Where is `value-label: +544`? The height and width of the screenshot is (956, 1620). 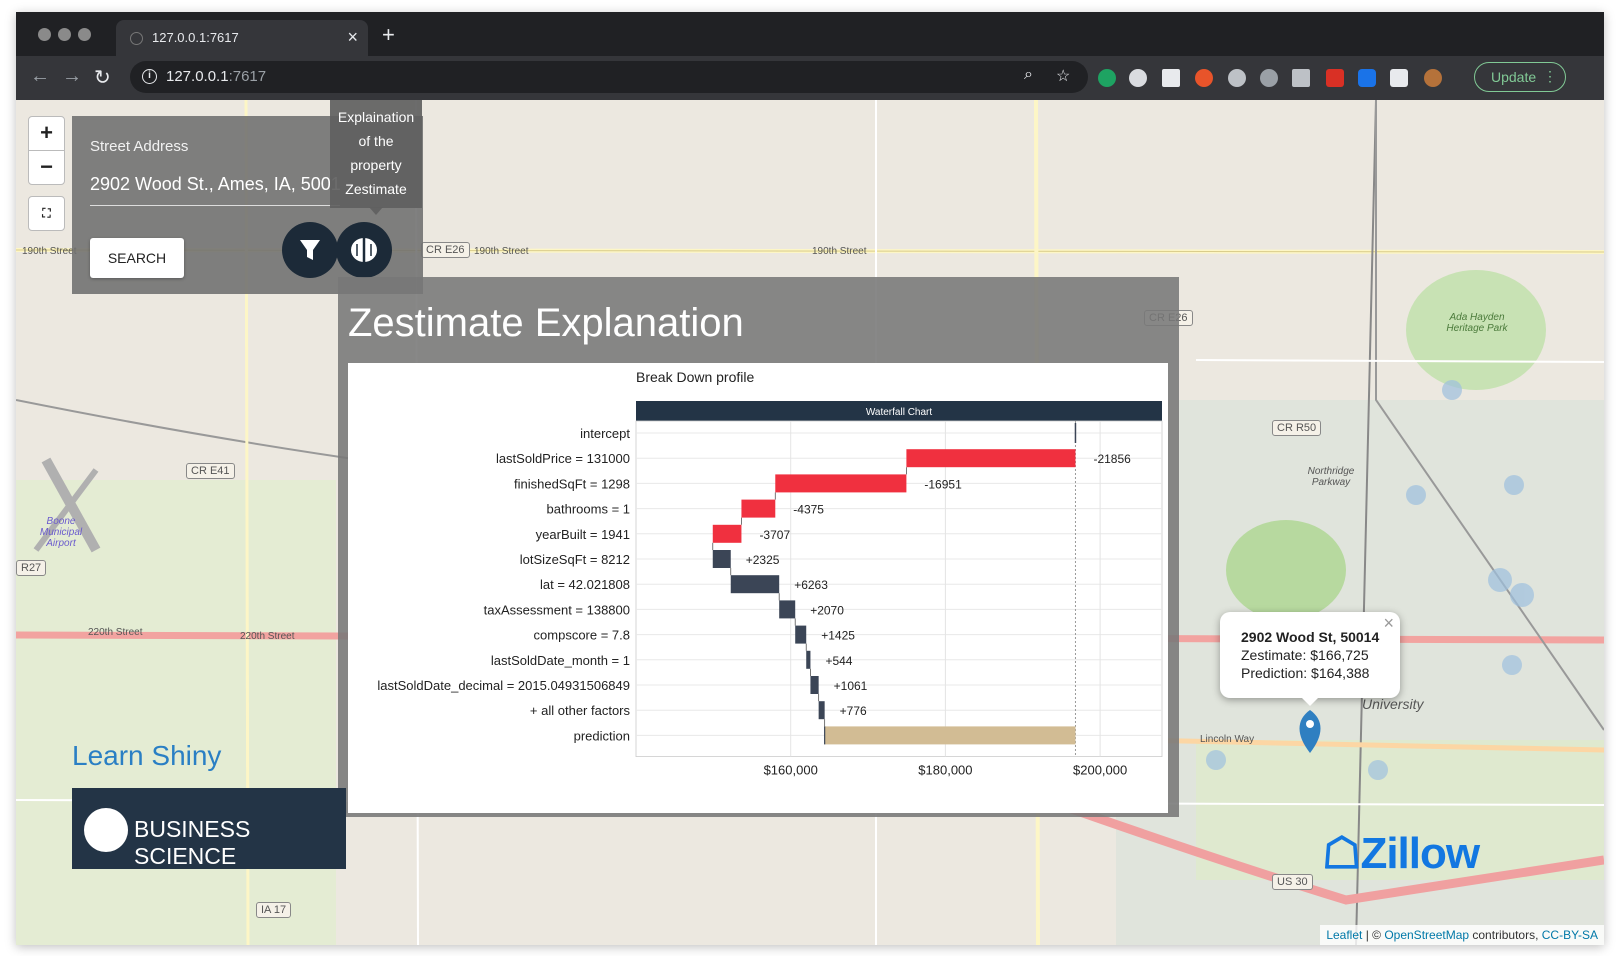
value-label: +544 is located at coordinates (838, 661).